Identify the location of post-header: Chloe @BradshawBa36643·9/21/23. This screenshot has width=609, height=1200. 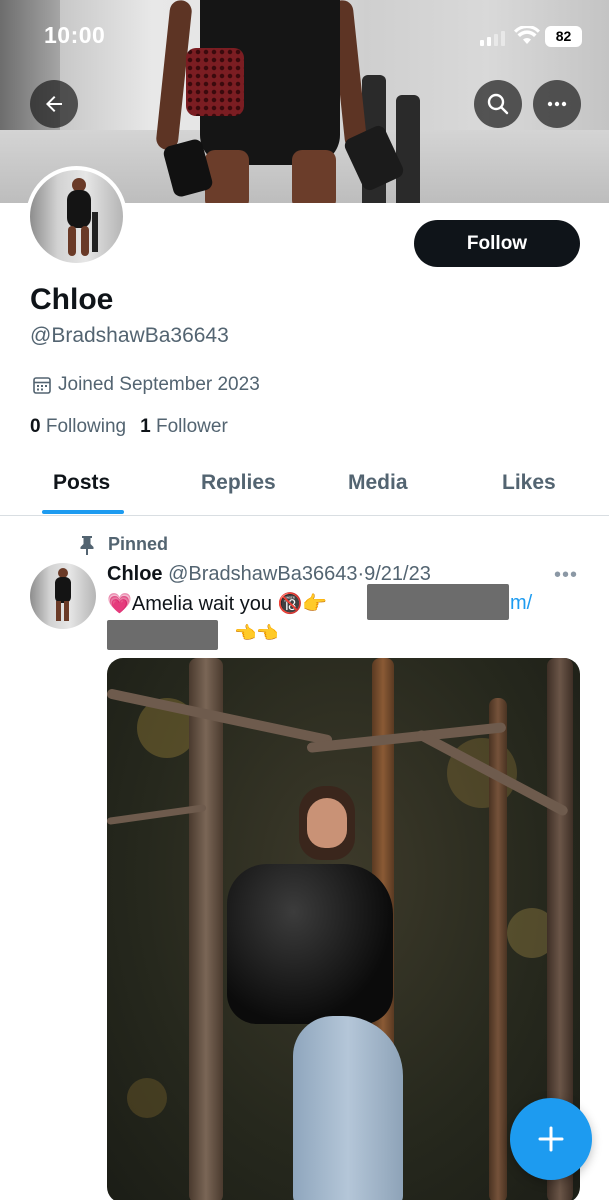
(269, 574).